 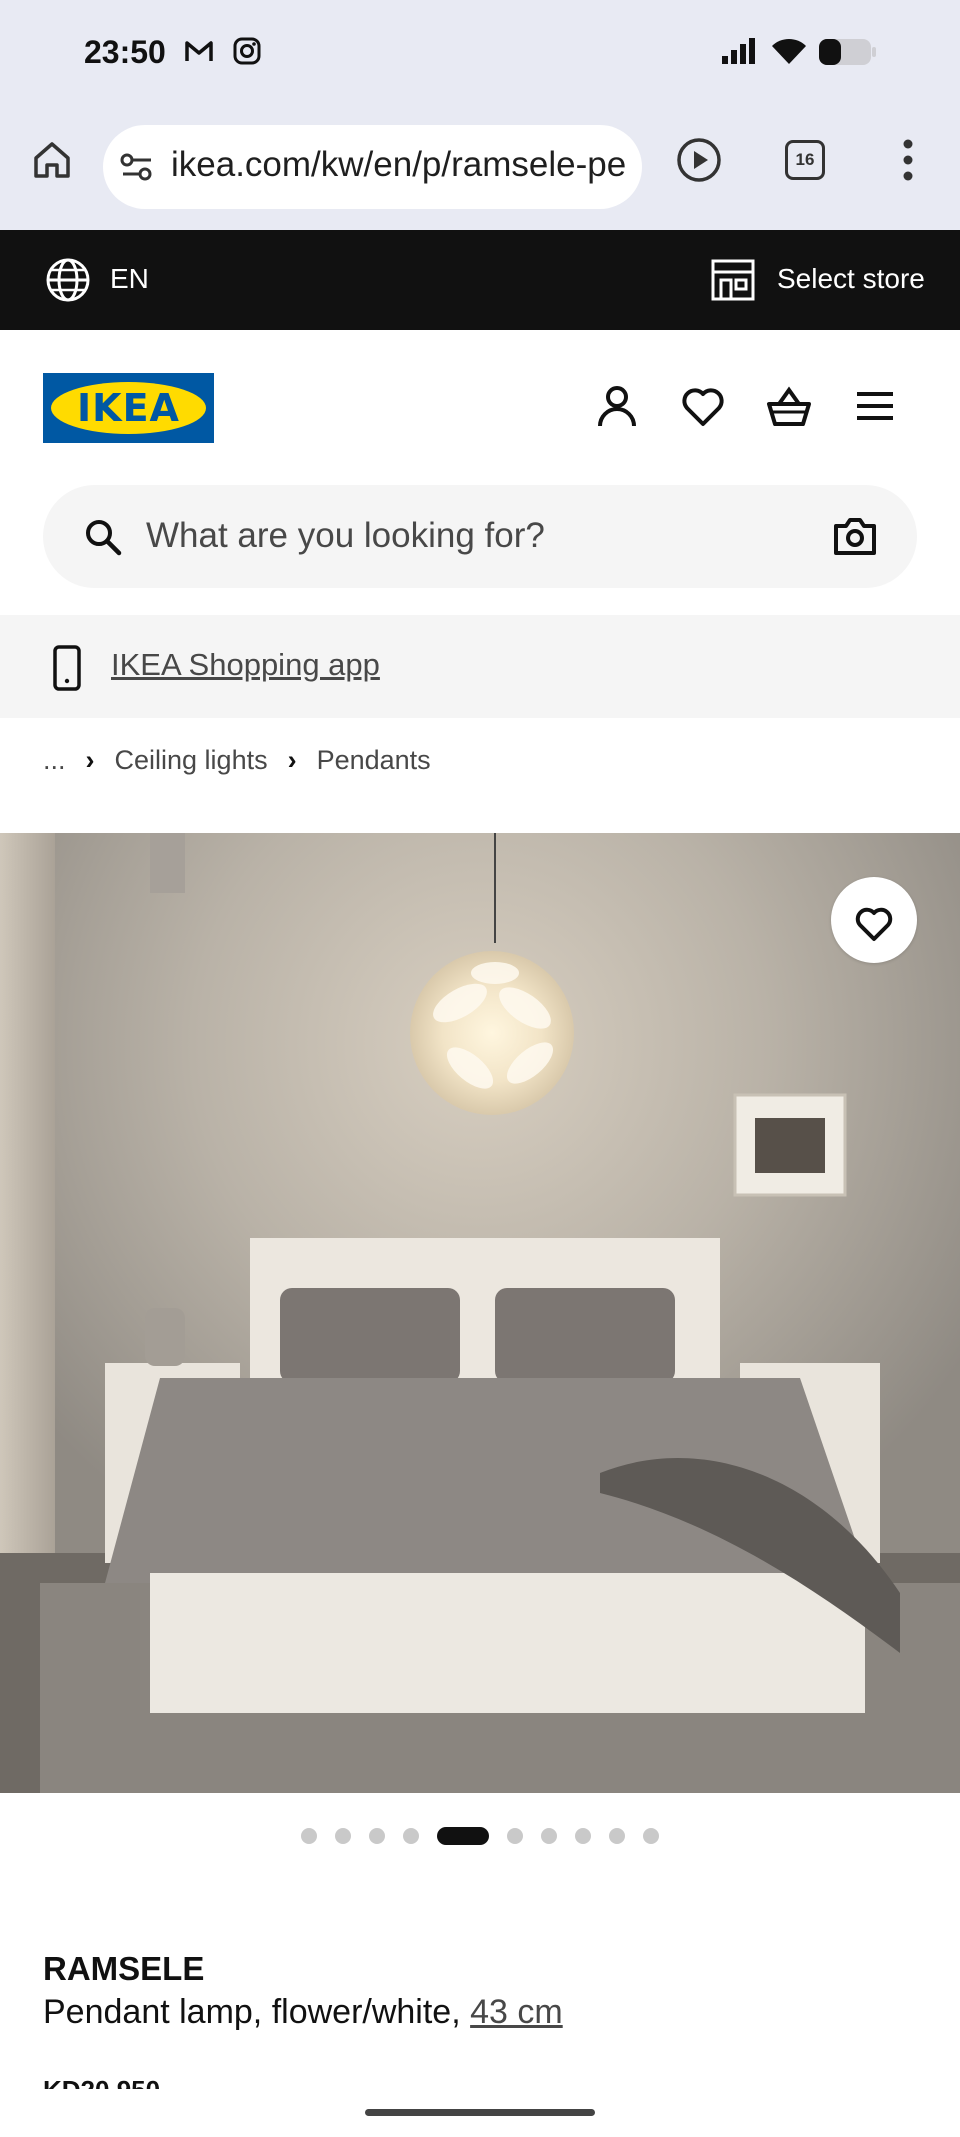 What do you see at coordinates (137, 169) in the screenshot?
I see `site-settings-icon` at bounding box center [137, 169].